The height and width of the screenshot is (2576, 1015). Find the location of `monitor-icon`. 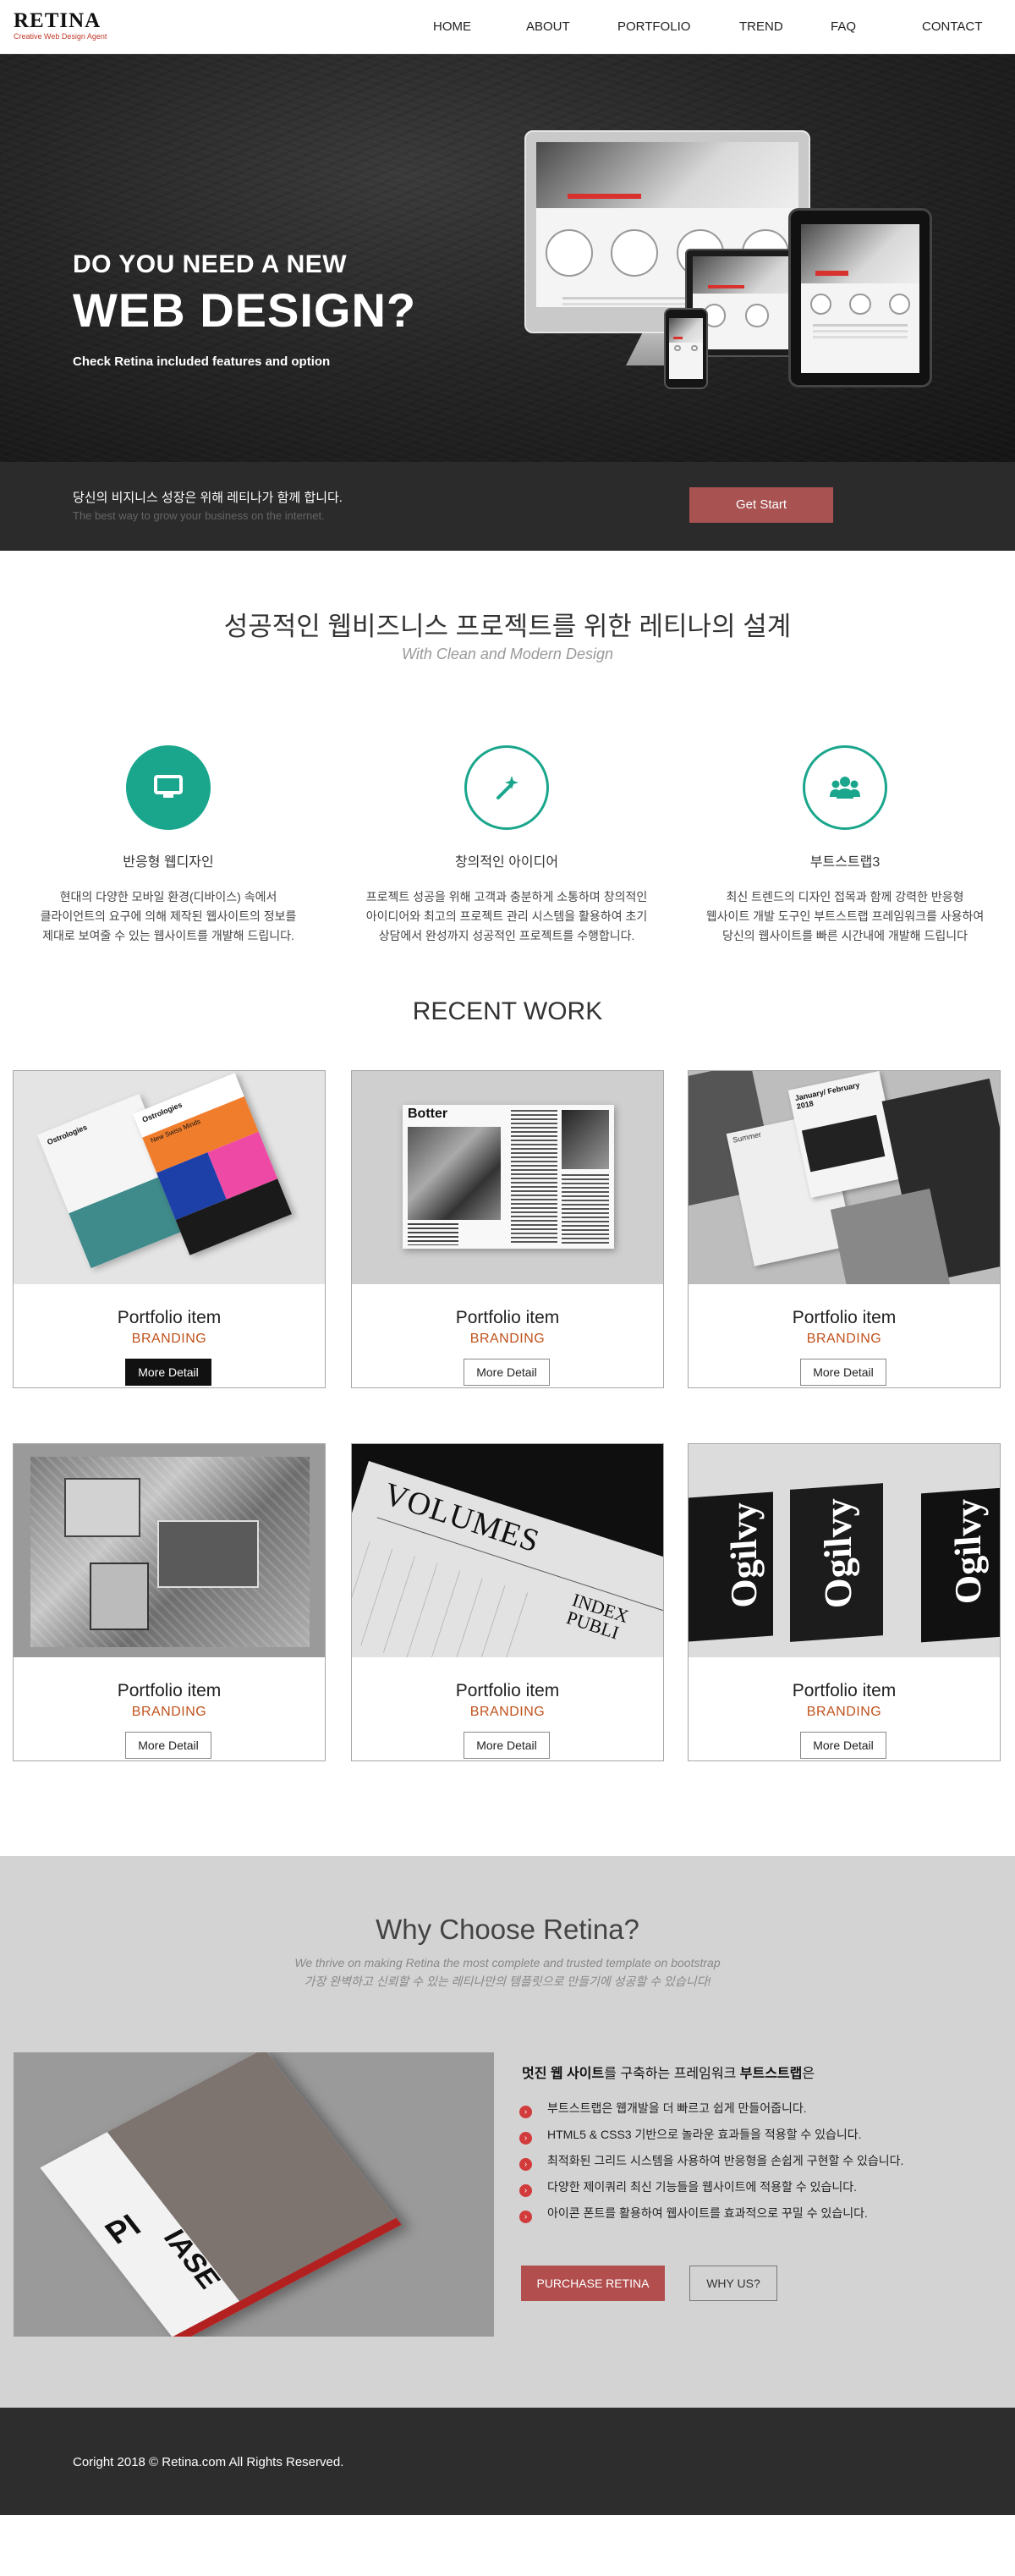

monitor-icon is located at coordinates (168, 787).